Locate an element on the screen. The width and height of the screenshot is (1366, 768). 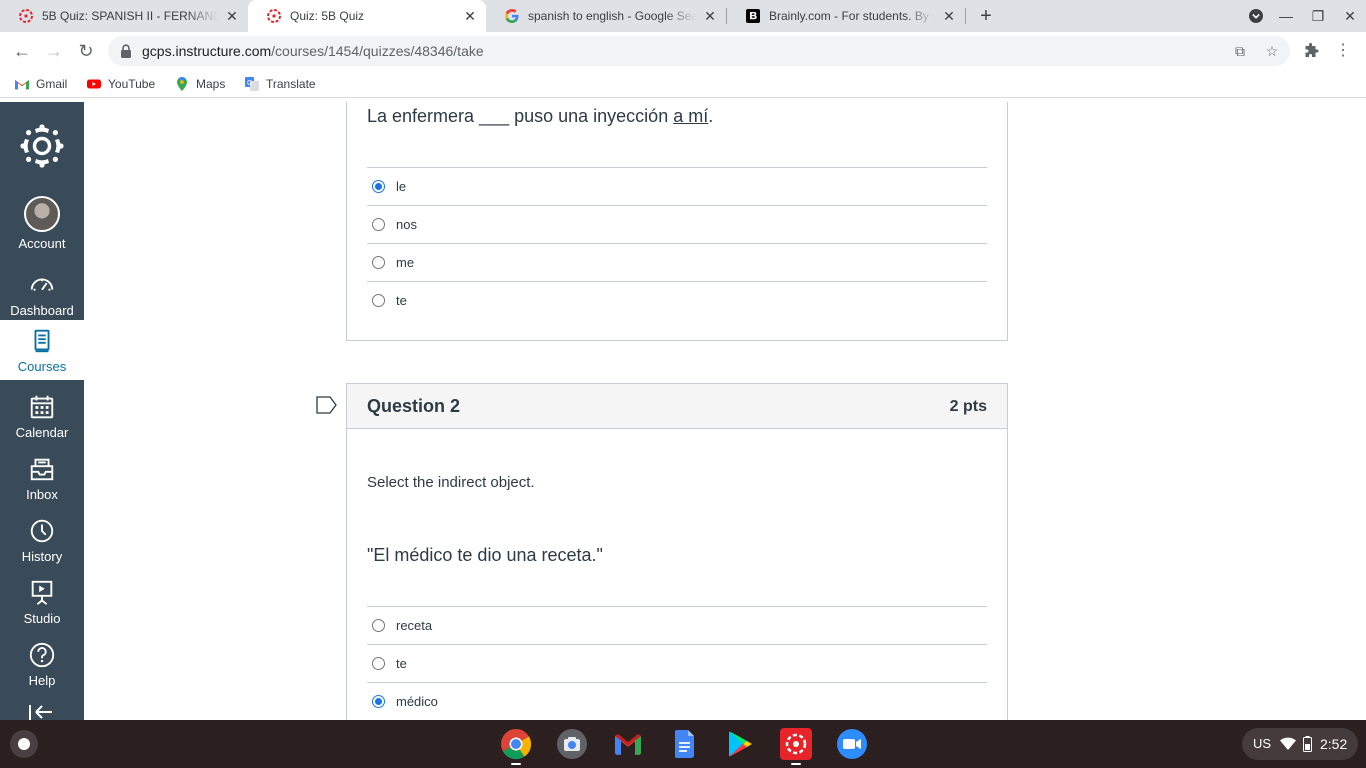
status-tray: US 2:52 is located at coordinates (1300, 744).